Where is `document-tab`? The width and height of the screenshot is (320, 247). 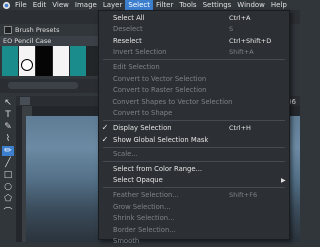
document-tab is located at coordinates (25, 101).